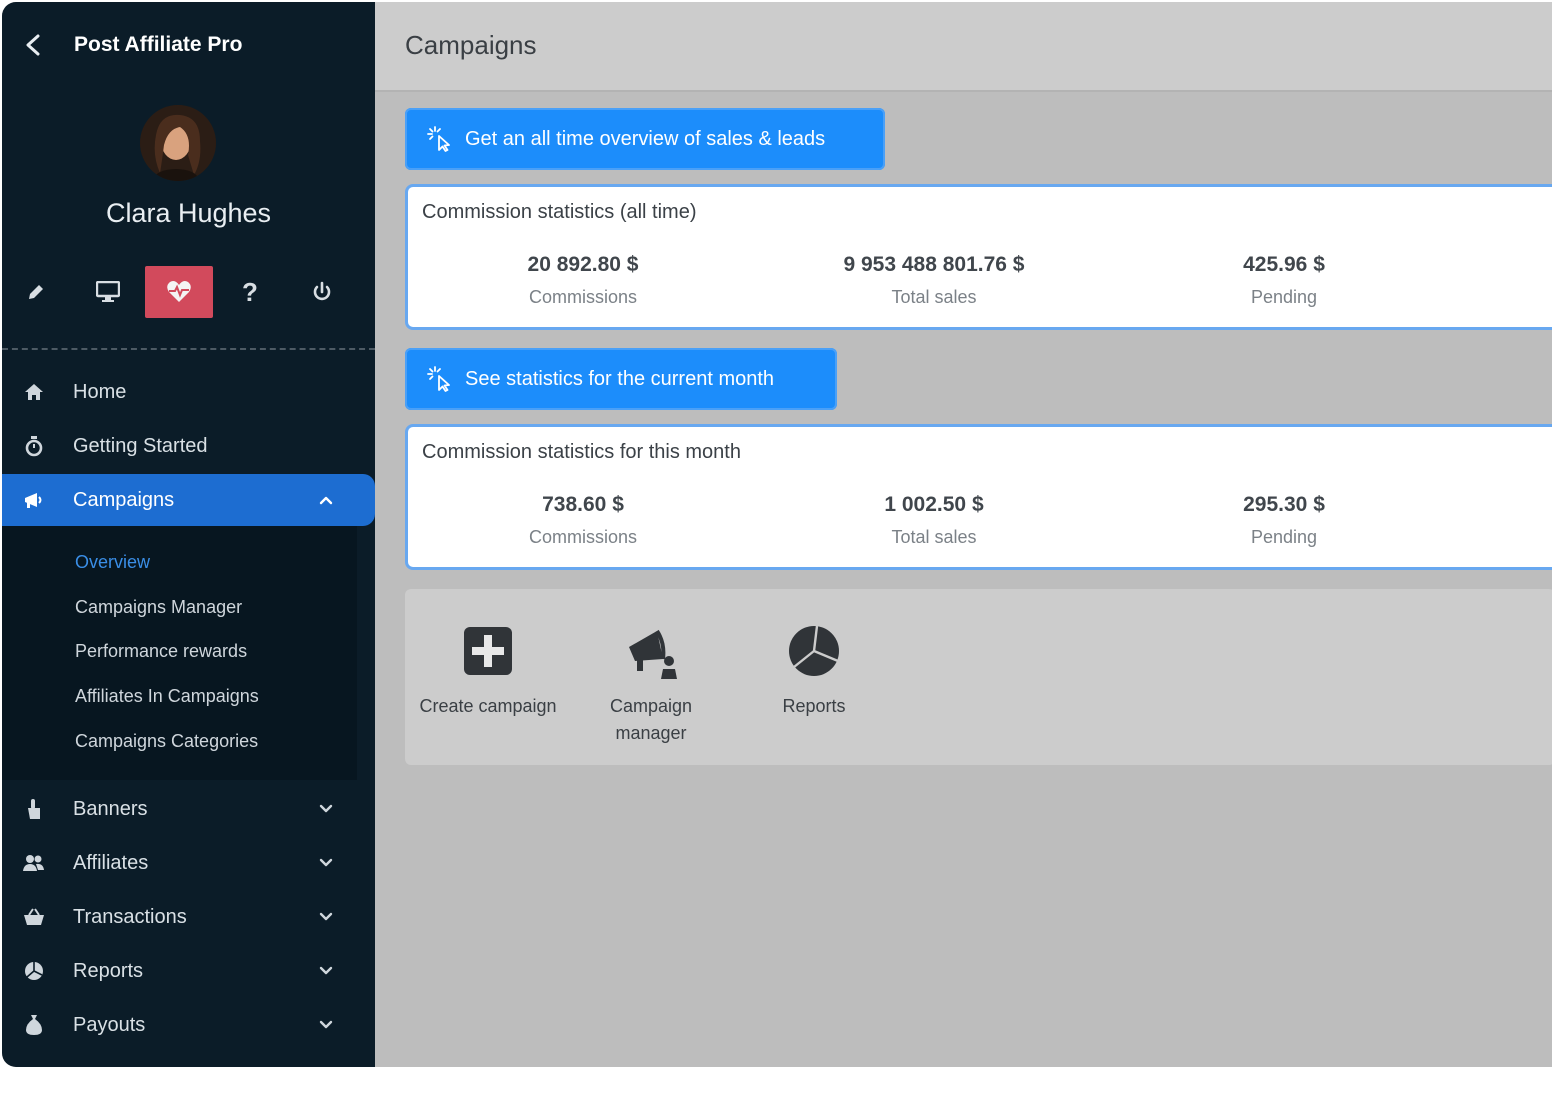 The height and width of the screenshot is (1098, 1552). What do you see at coordinates (651, 720) in the screenshot?
I see `quick-link-label: Campaign manager` at bounding box center [651, 720].